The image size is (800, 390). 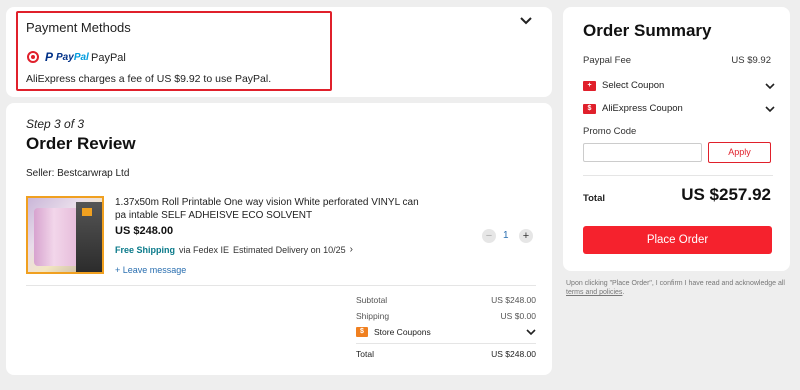 What do you see at coordinates (204, 249) in the screenshot?
I see `carrier-label: via Fedex IE` at bounding box center [204, 249].